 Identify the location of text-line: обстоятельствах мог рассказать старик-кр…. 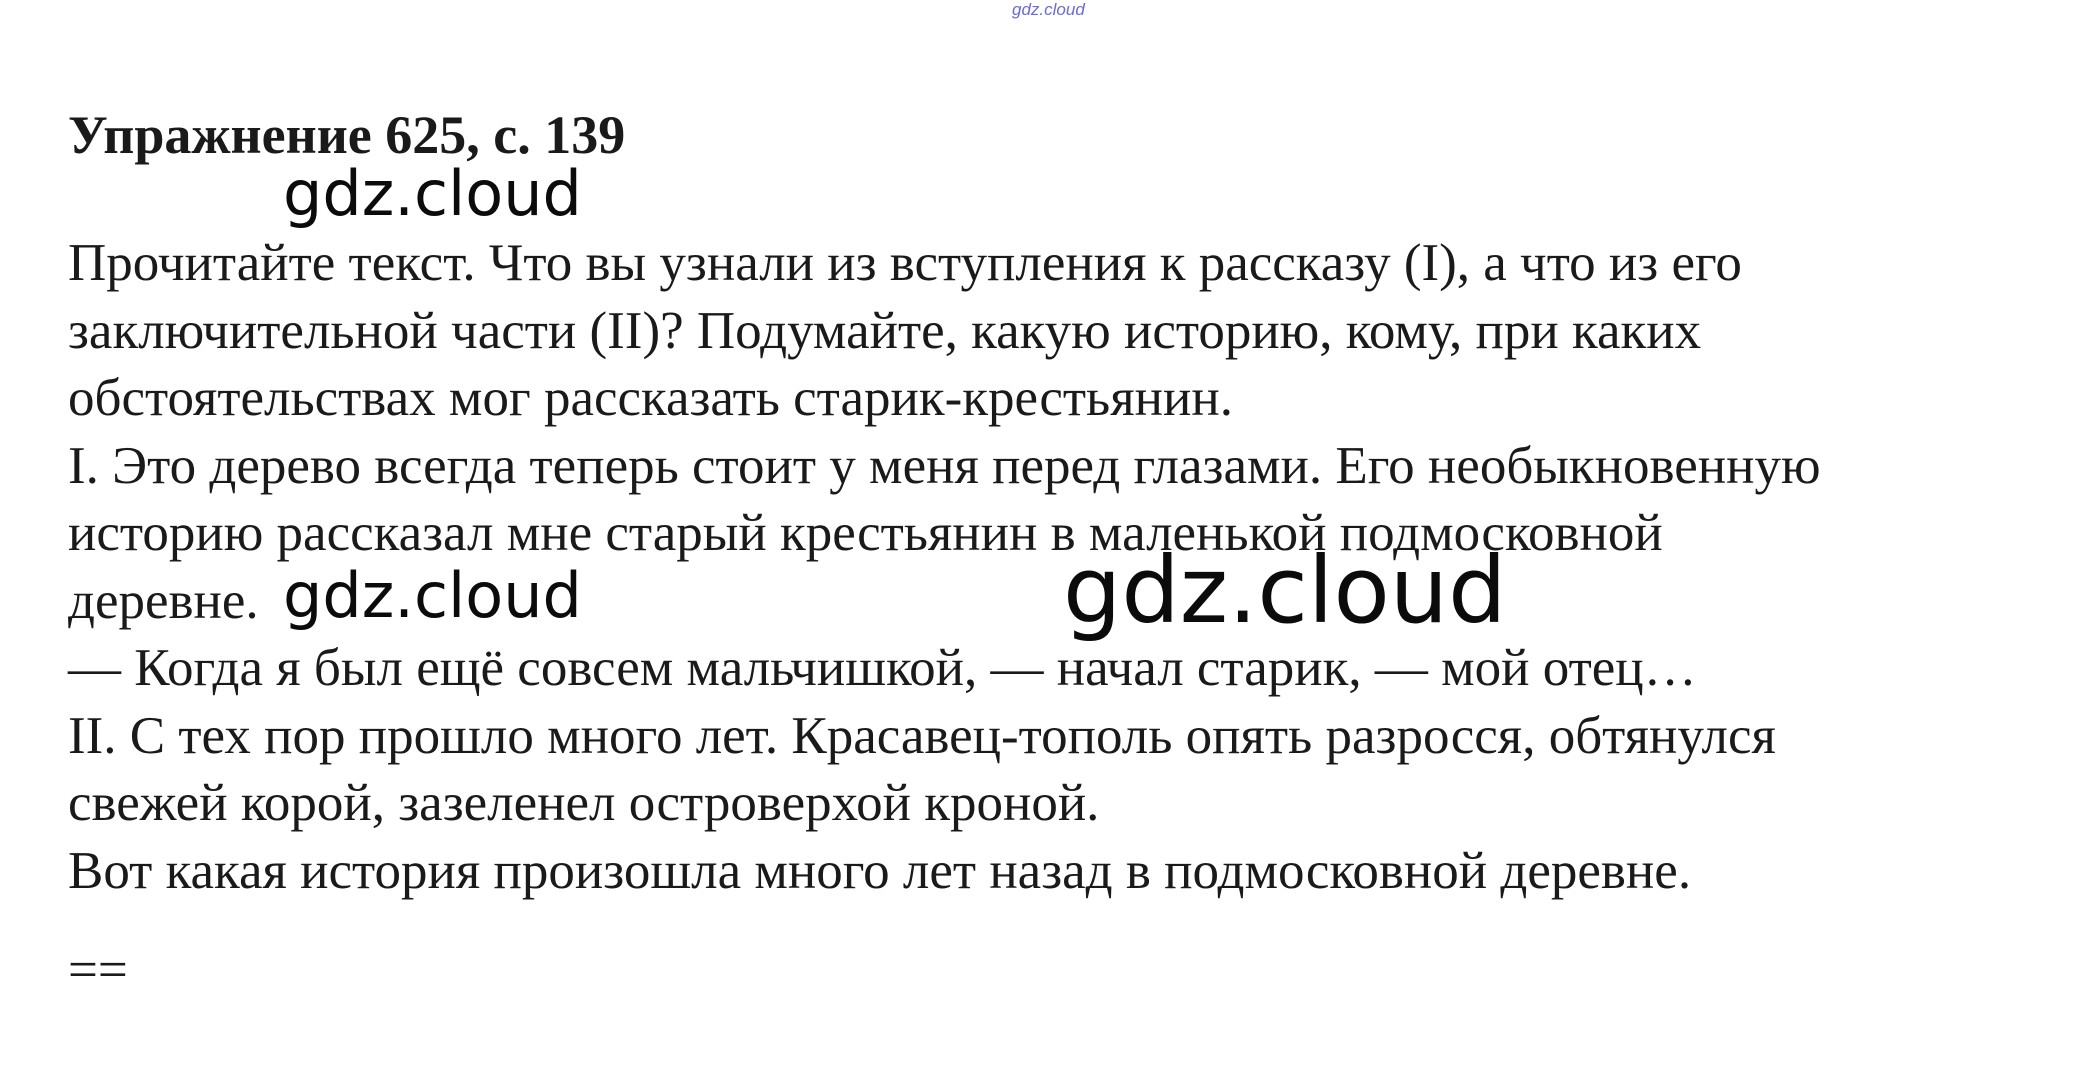
(650, 398).